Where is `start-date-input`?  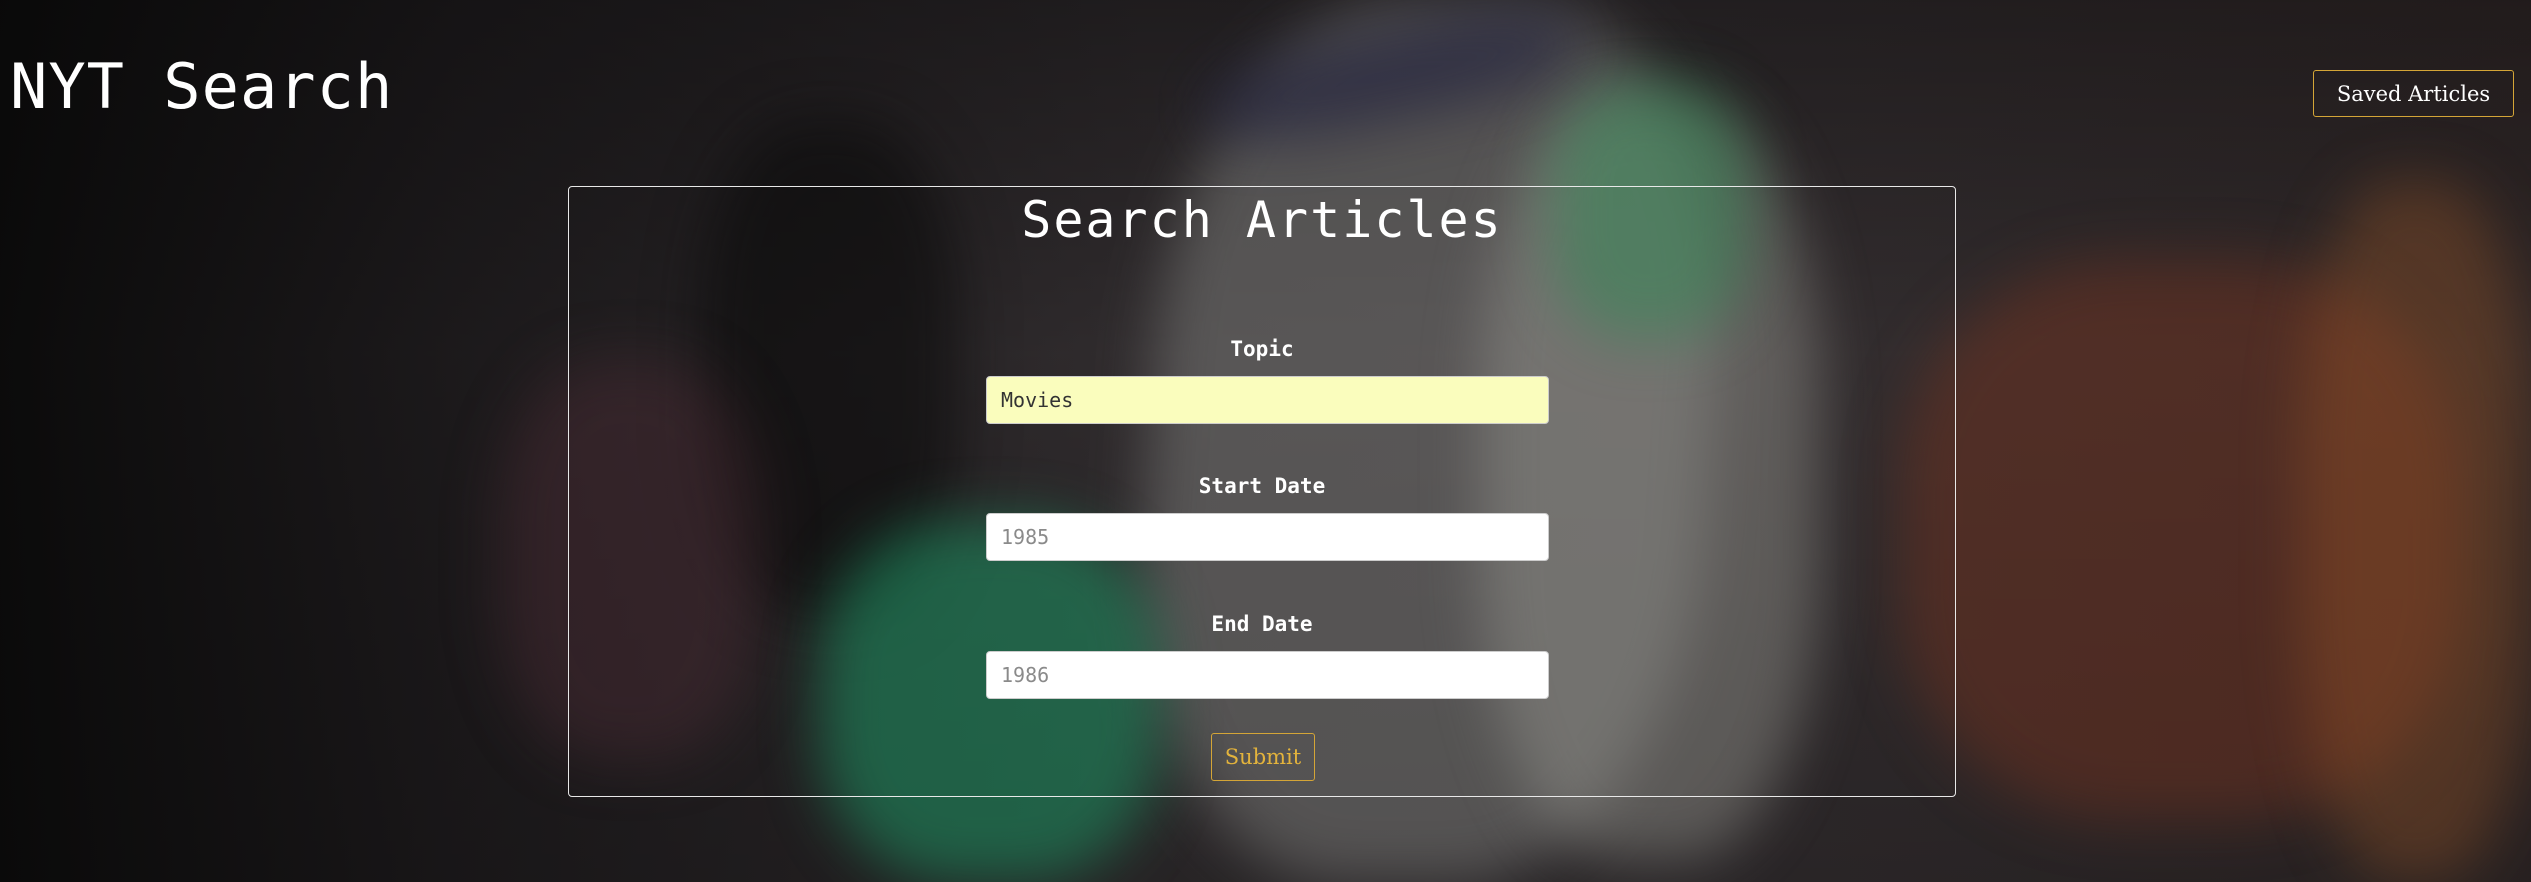 start-date-input is located at coordinates (1267, 537).